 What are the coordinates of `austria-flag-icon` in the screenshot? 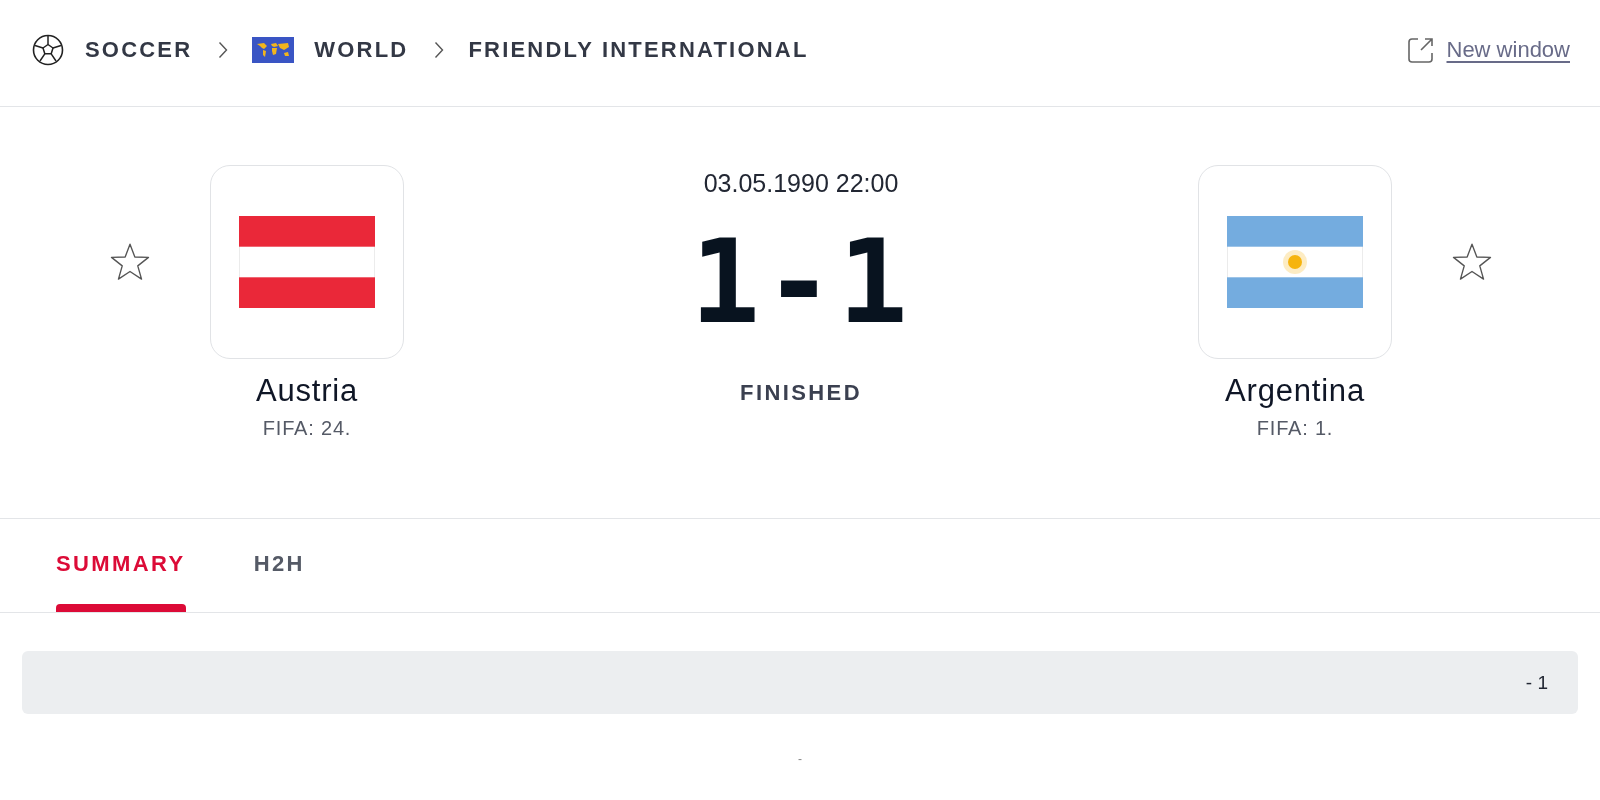 It's located at (307, 262).